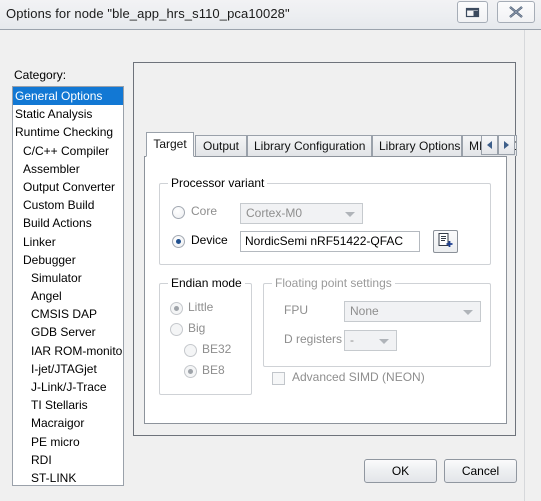  I want to click on radio-core, so click(178, 212).